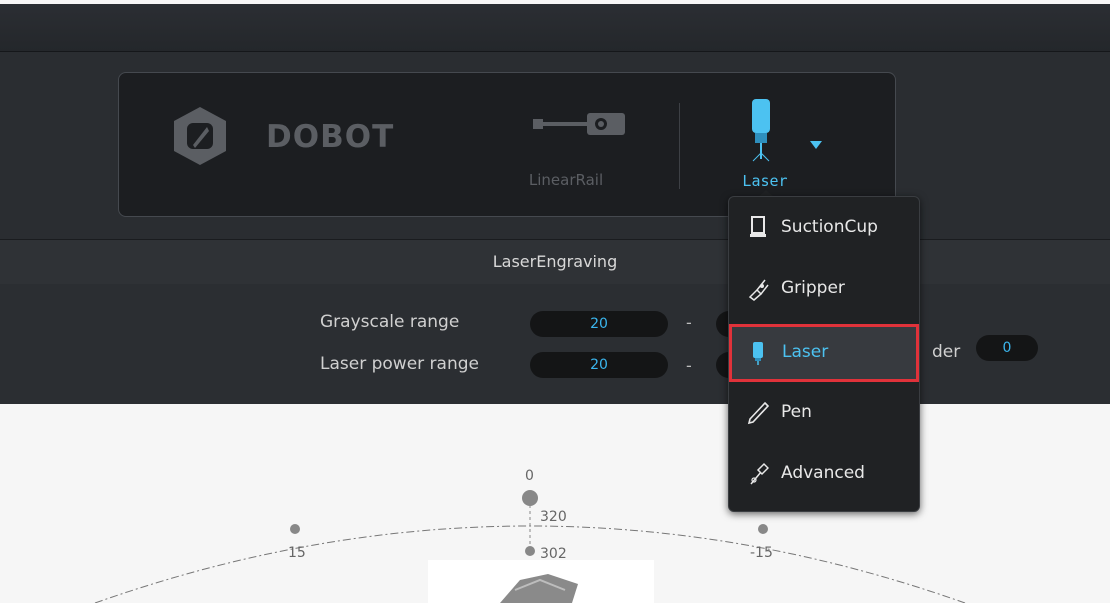 This screenshot has width=1110, height=603. I want to click on left-limit-point, so click(295, 529).